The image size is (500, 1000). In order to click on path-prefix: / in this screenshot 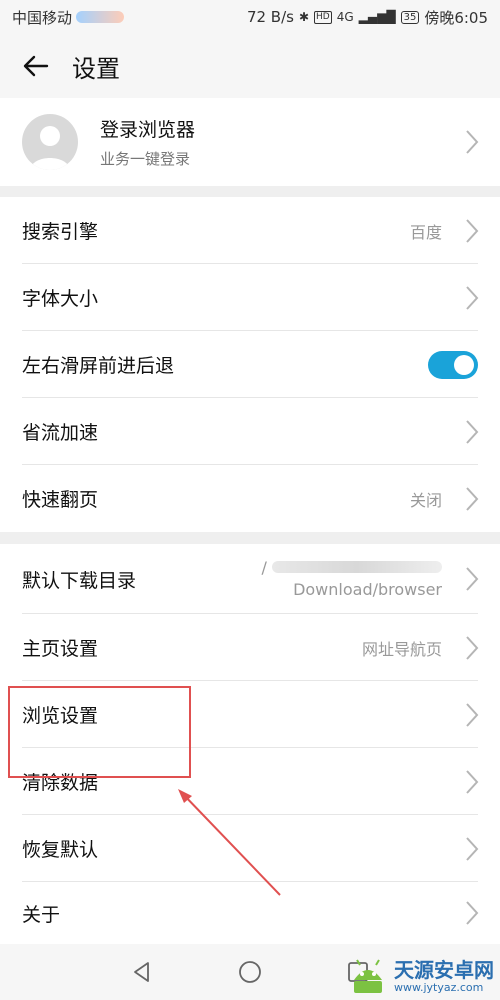, I will do `click(264, 567)`.